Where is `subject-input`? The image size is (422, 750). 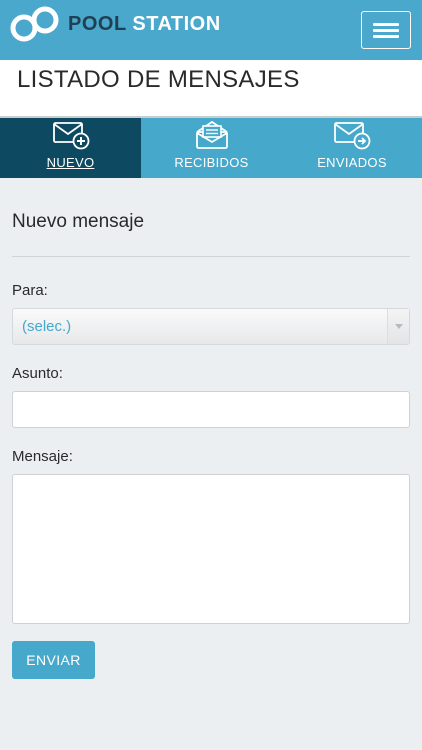 subject-input is located at coordinates (211, 409).